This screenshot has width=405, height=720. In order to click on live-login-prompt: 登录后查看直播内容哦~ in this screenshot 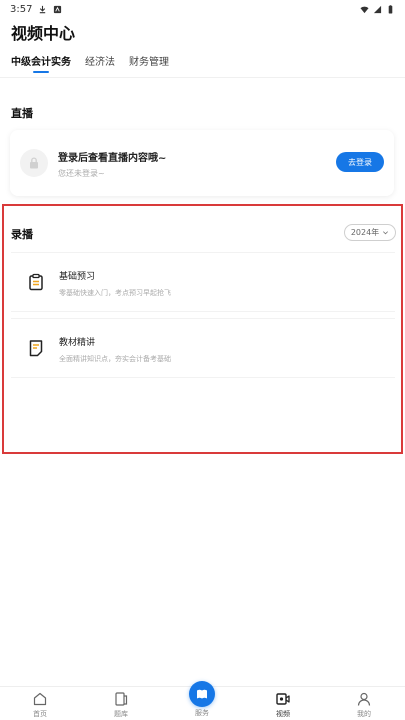, I will do `click(112, 158)`.